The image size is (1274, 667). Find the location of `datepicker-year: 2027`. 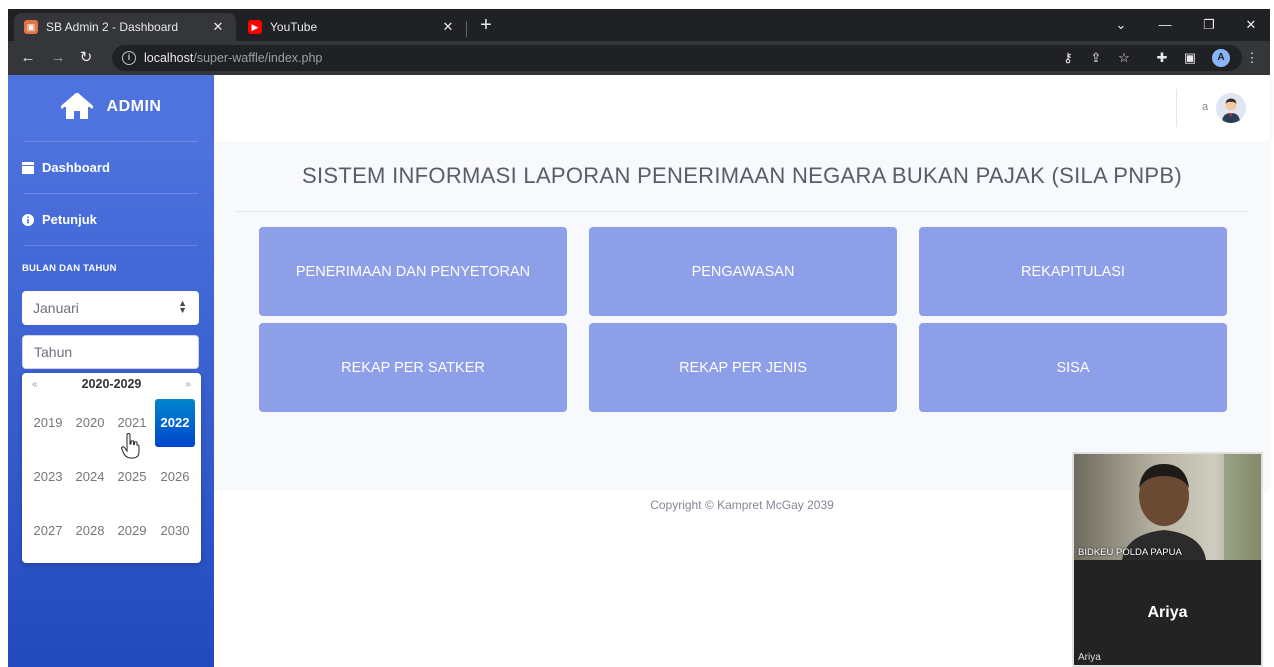

datepicker-year: 2027 is located at coordinates (48, 531).